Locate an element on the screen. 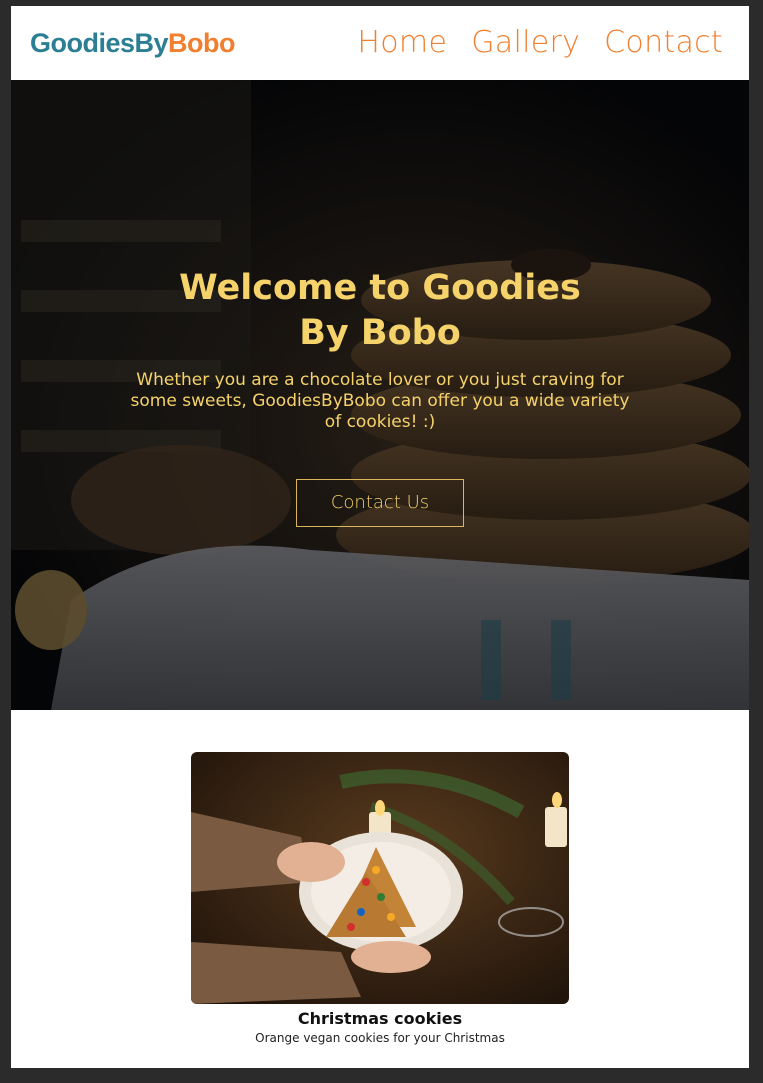 The width and height of the screenshot is (763, 1083). hero-title: Welcome to Goodies By Bobo is located at coordinates (380, 310).